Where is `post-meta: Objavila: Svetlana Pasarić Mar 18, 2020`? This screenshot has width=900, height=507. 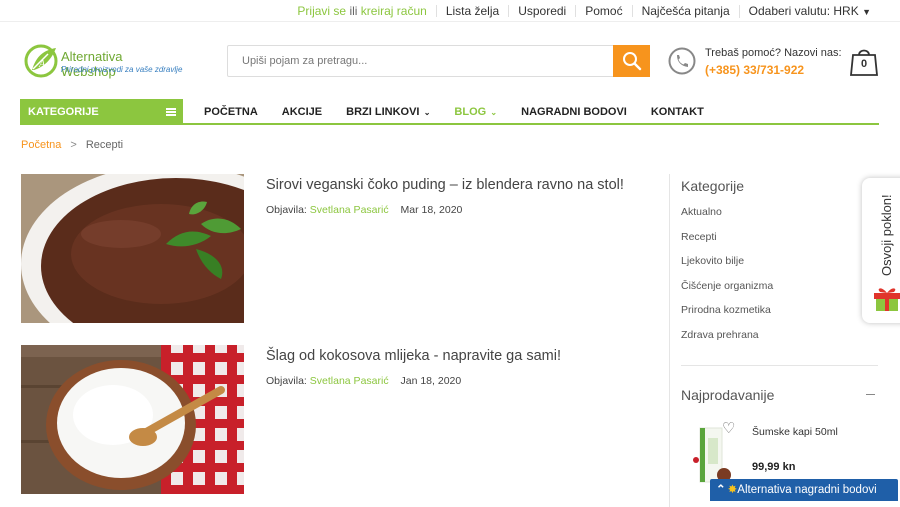 post-meta: Objavila: Svetlana Pasarić Mar 18, 2020 is located at coordinates (364, 210).